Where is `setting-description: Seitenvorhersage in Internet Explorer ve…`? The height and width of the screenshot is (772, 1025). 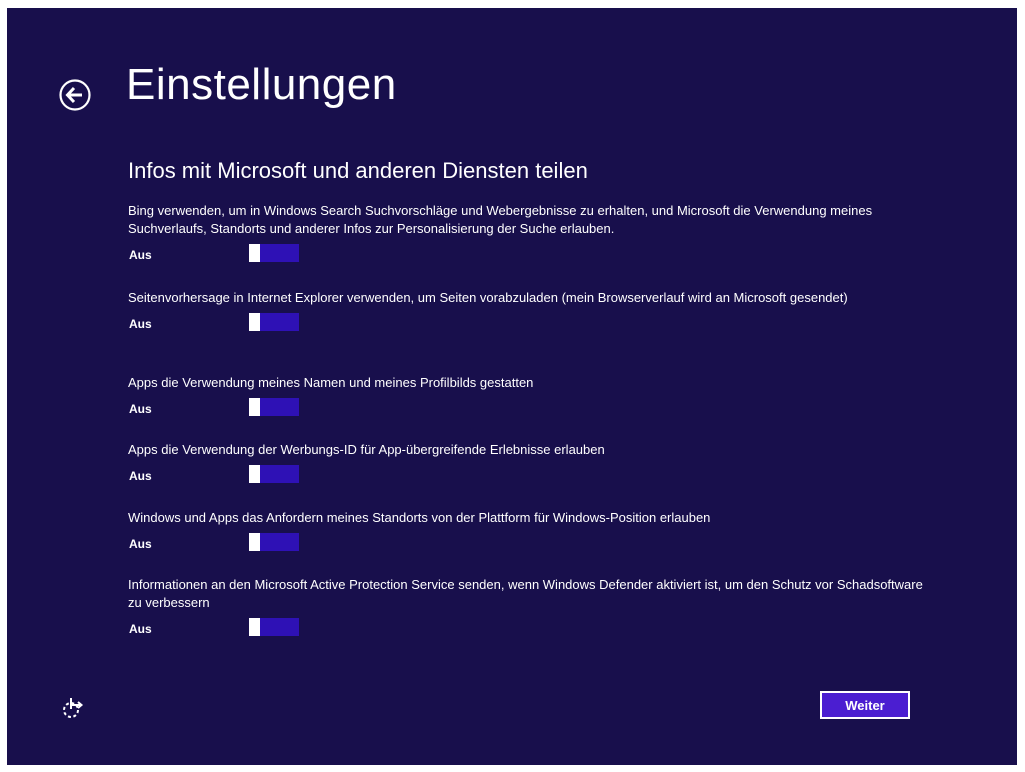 setting-description: Seitenvorhersage in Internet Explorer ve… is located at coordinates (488, 297).